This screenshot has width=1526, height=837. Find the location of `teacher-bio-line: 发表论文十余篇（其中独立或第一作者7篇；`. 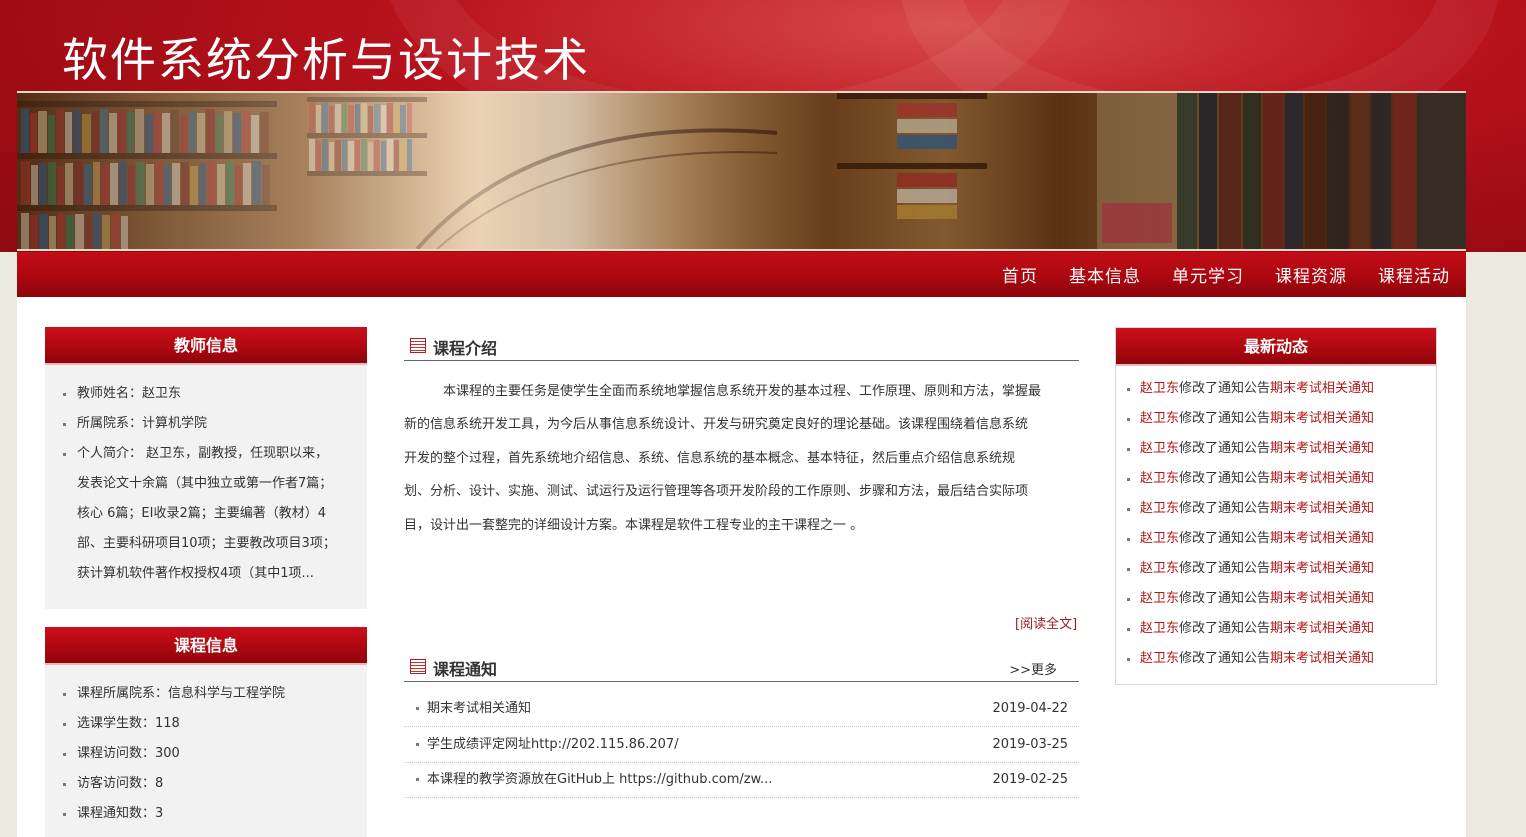

teacher-bio-line: 发表论文十余篇（其中独立或第一作者7篇； is located at coordinates (205, 483).